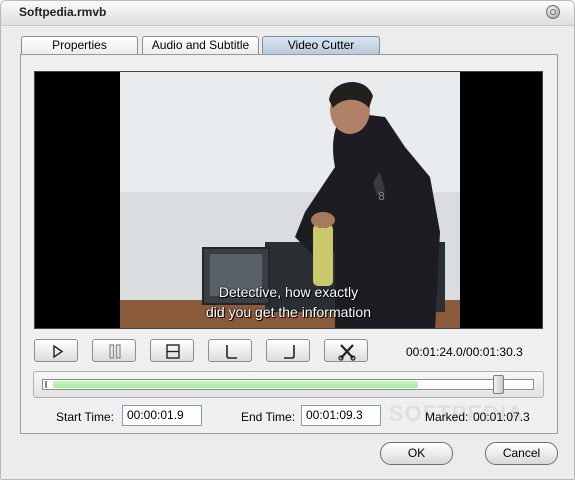 This screenshot has width=575, height=480. I want to click on tab-audio-and-subtitle: Audio and Subtitle, so click(200, 45).